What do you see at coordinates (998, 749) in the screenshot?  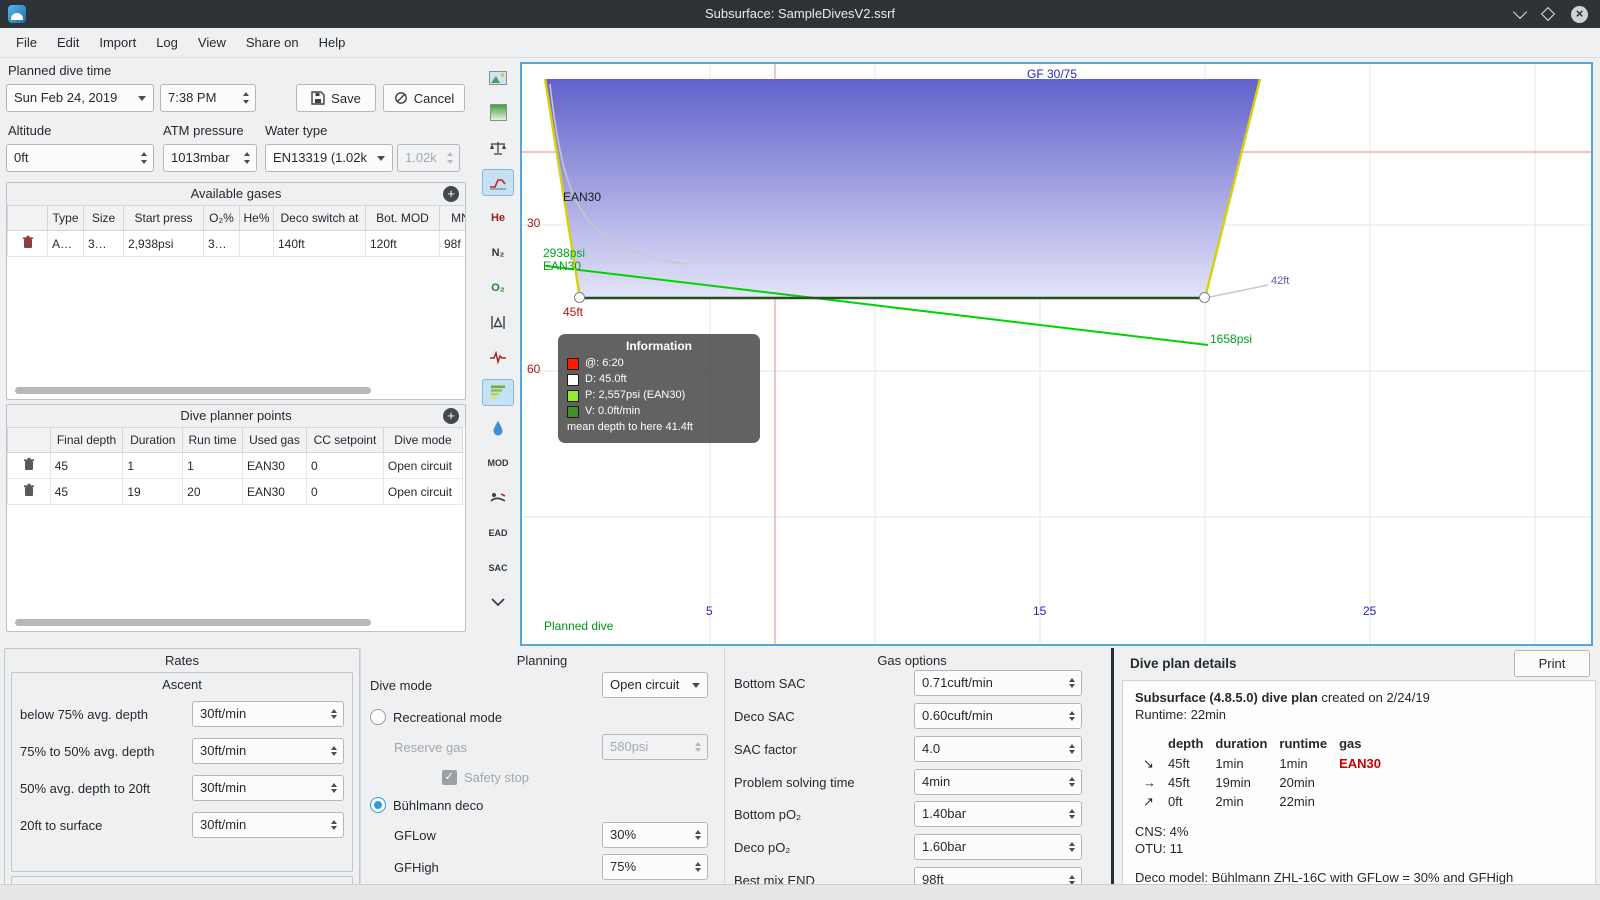 I see `sac-factor-spinner: 4.0` at bounding box center [998, 749].